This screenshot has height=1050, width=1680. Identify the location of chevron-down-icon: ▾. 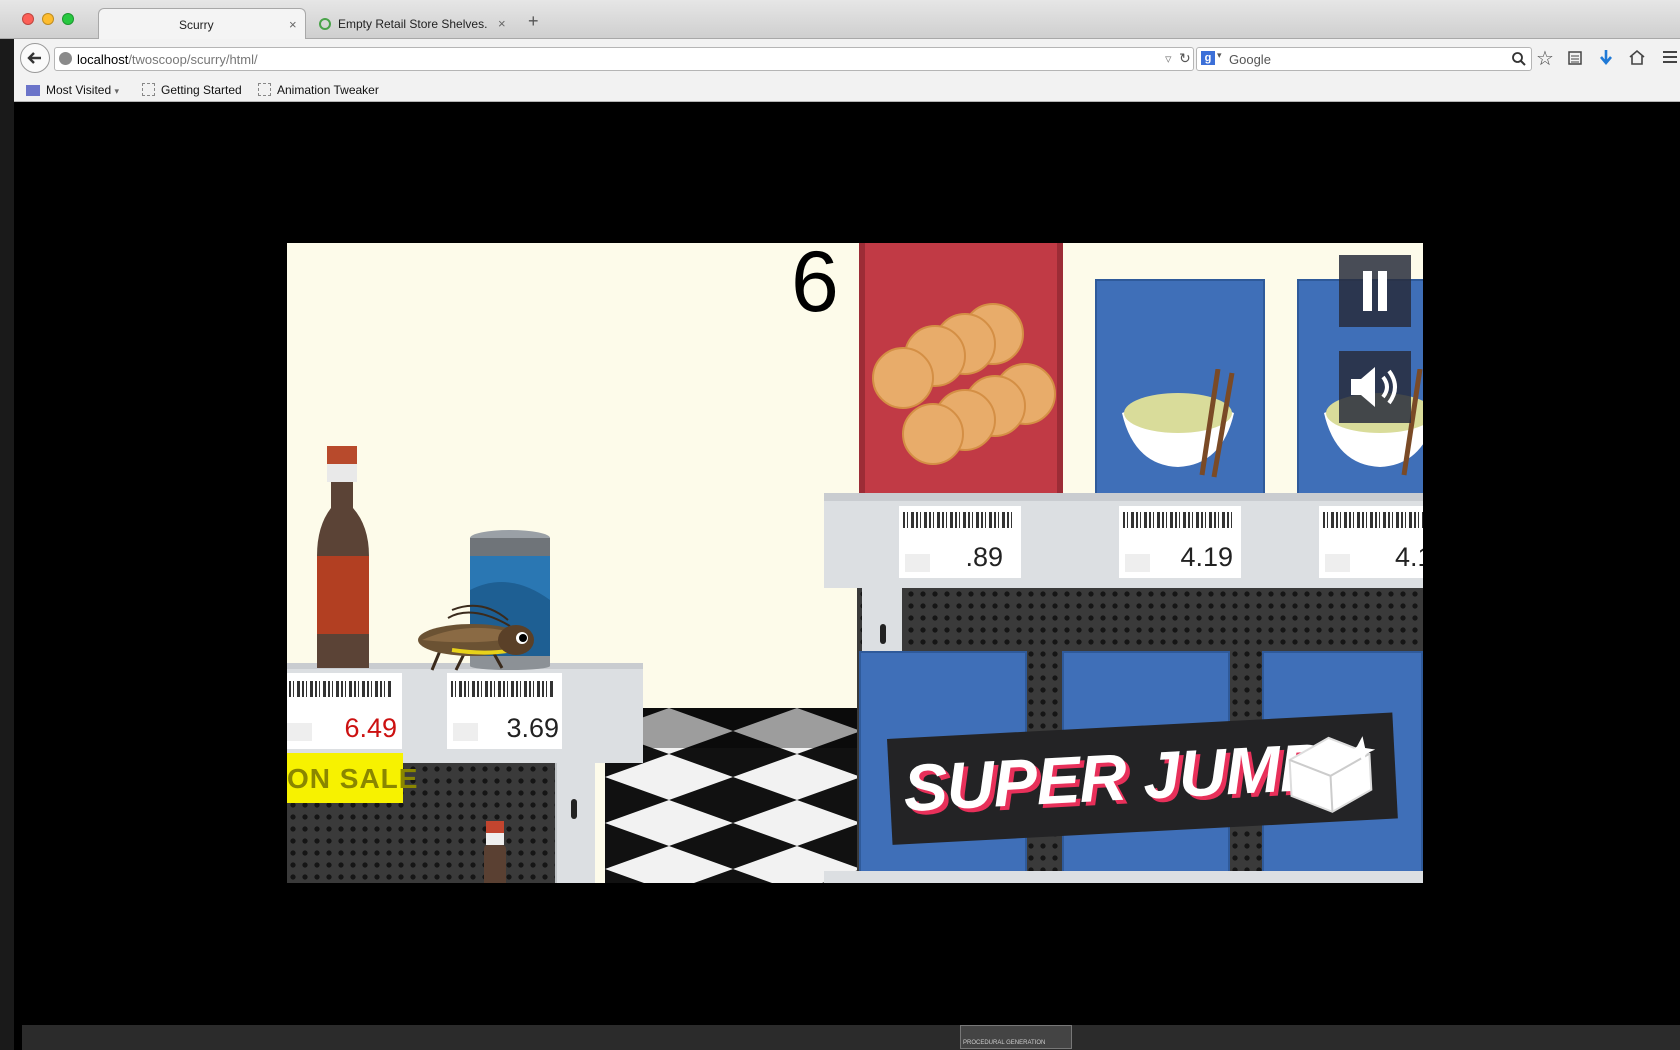
(117, 91).